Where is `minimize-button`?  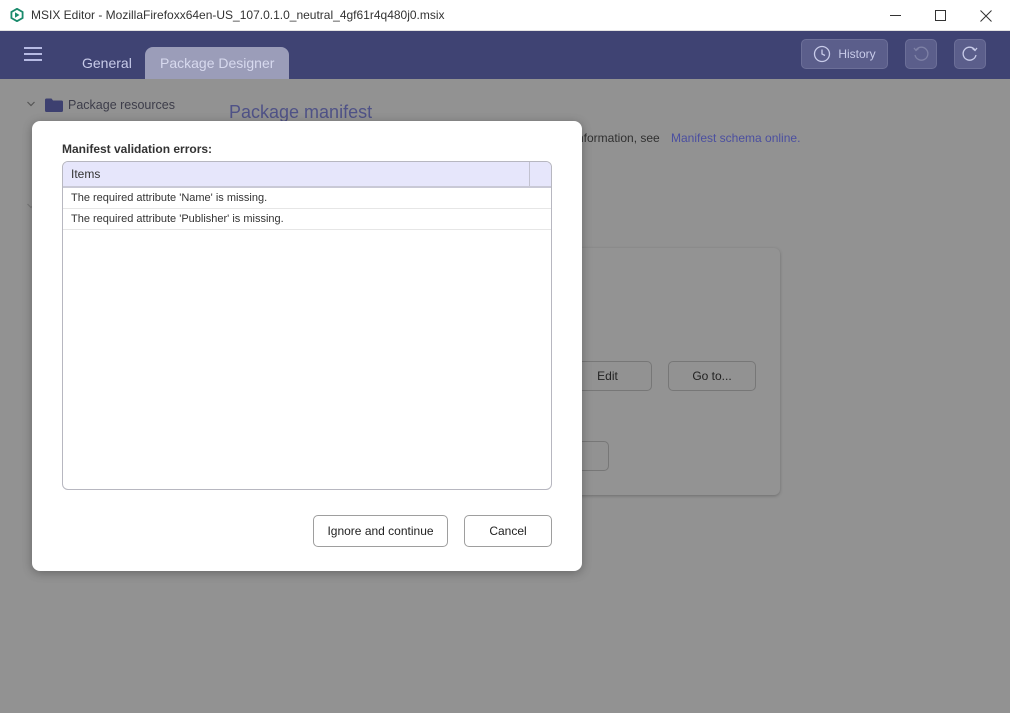
minimize-button is located at coordinates (895, 15).